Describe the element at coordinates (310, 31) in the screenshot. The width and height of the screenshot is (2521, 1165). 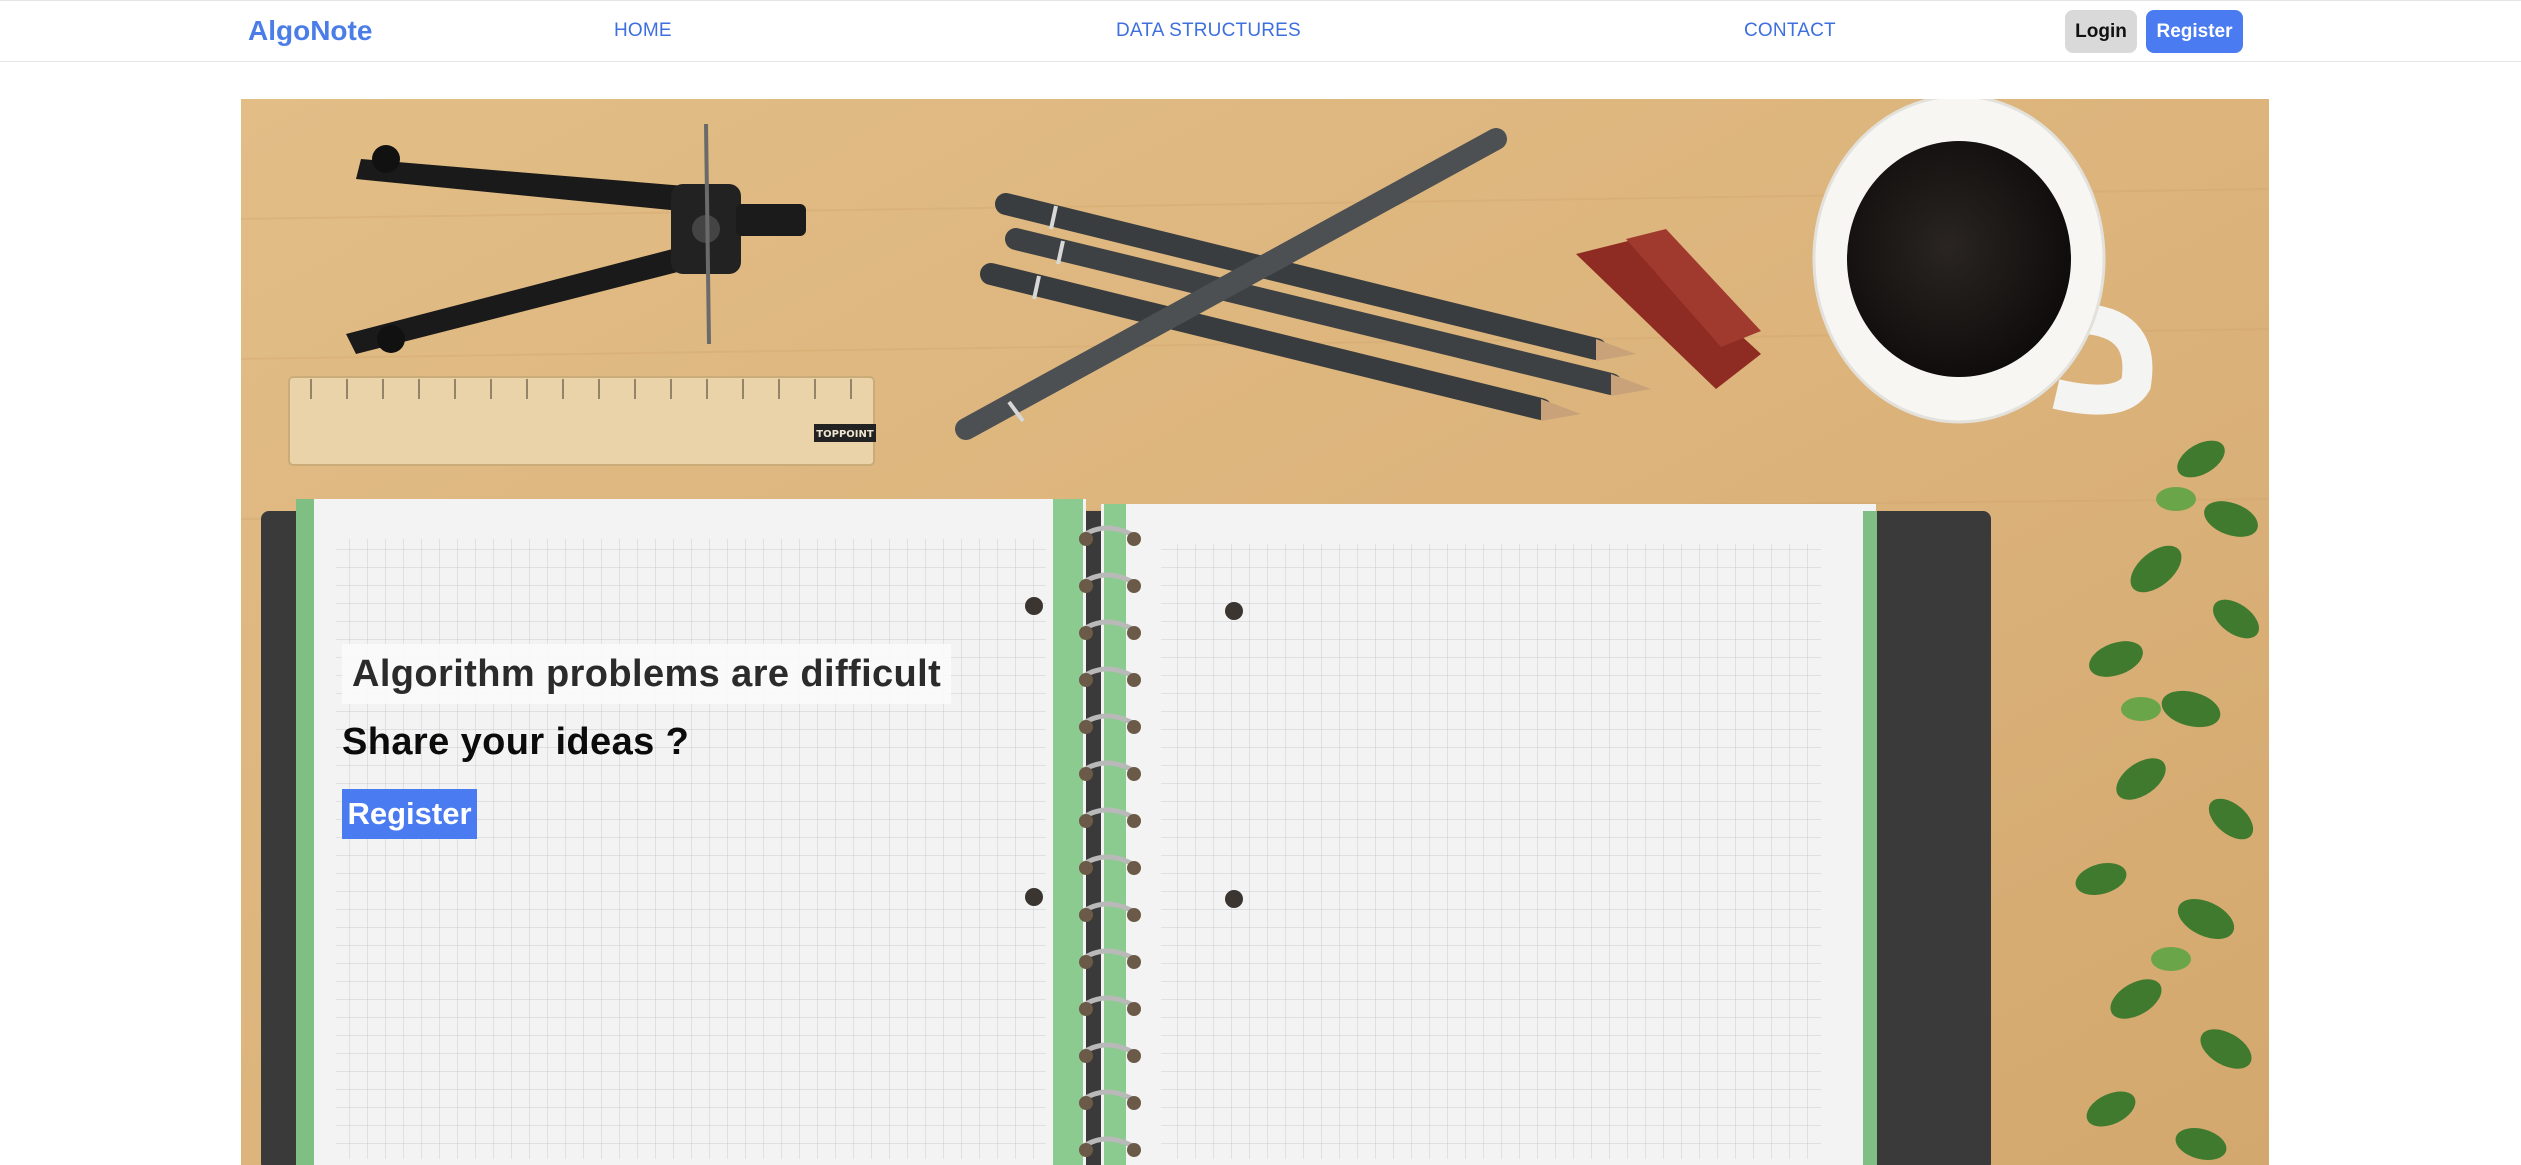
I see `brand-logo: AlgoNote` at that location.